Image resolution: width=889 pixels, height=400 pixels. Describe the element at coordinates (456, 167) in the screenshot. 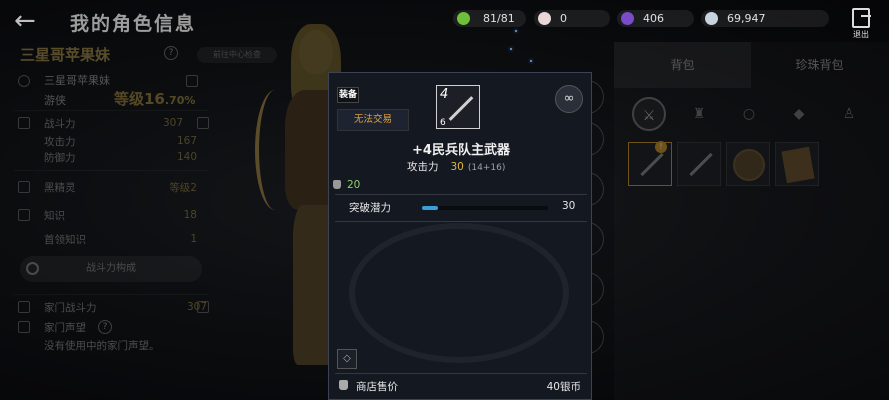

I see `attack-stat: 攻击力 30 (14+16)` at that location.